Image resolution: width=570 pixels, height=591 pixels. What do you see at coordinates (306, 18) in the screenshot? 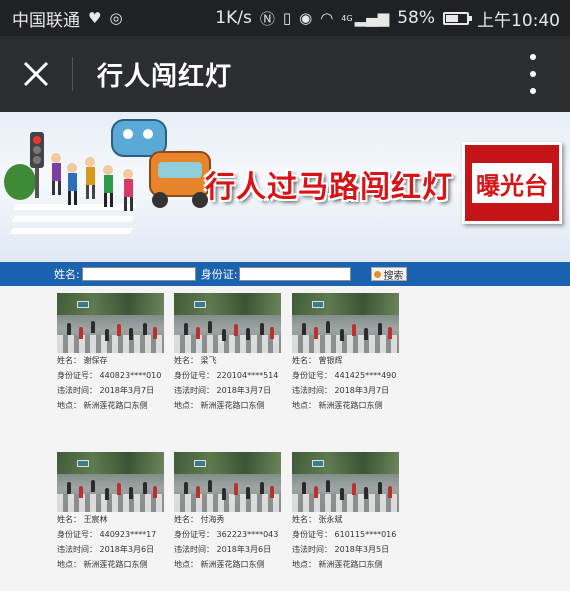
I see `eye-icon: ◉` at bounding box center [306, 18].